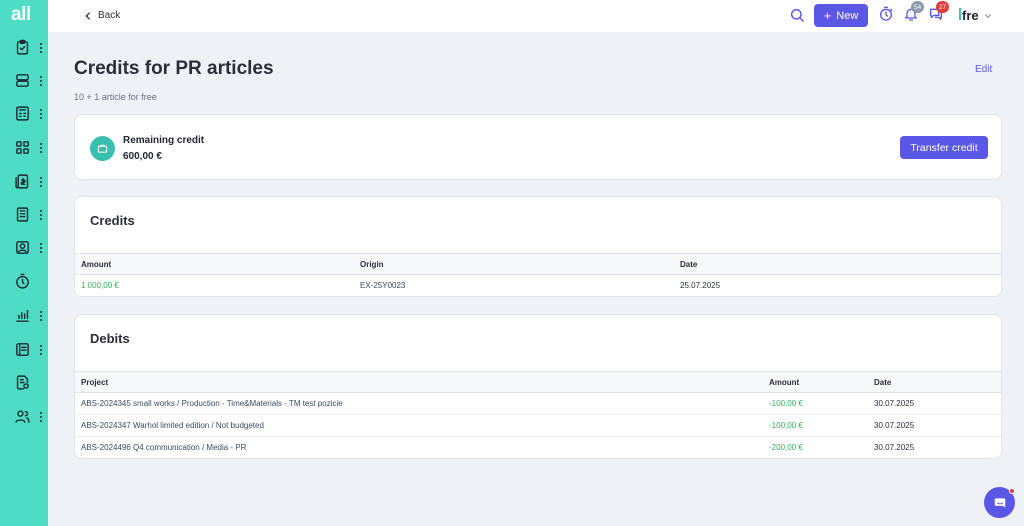 This screenshot has width=1024, height=526. I want to click on chat-bubble-icon, so click(999, 502).